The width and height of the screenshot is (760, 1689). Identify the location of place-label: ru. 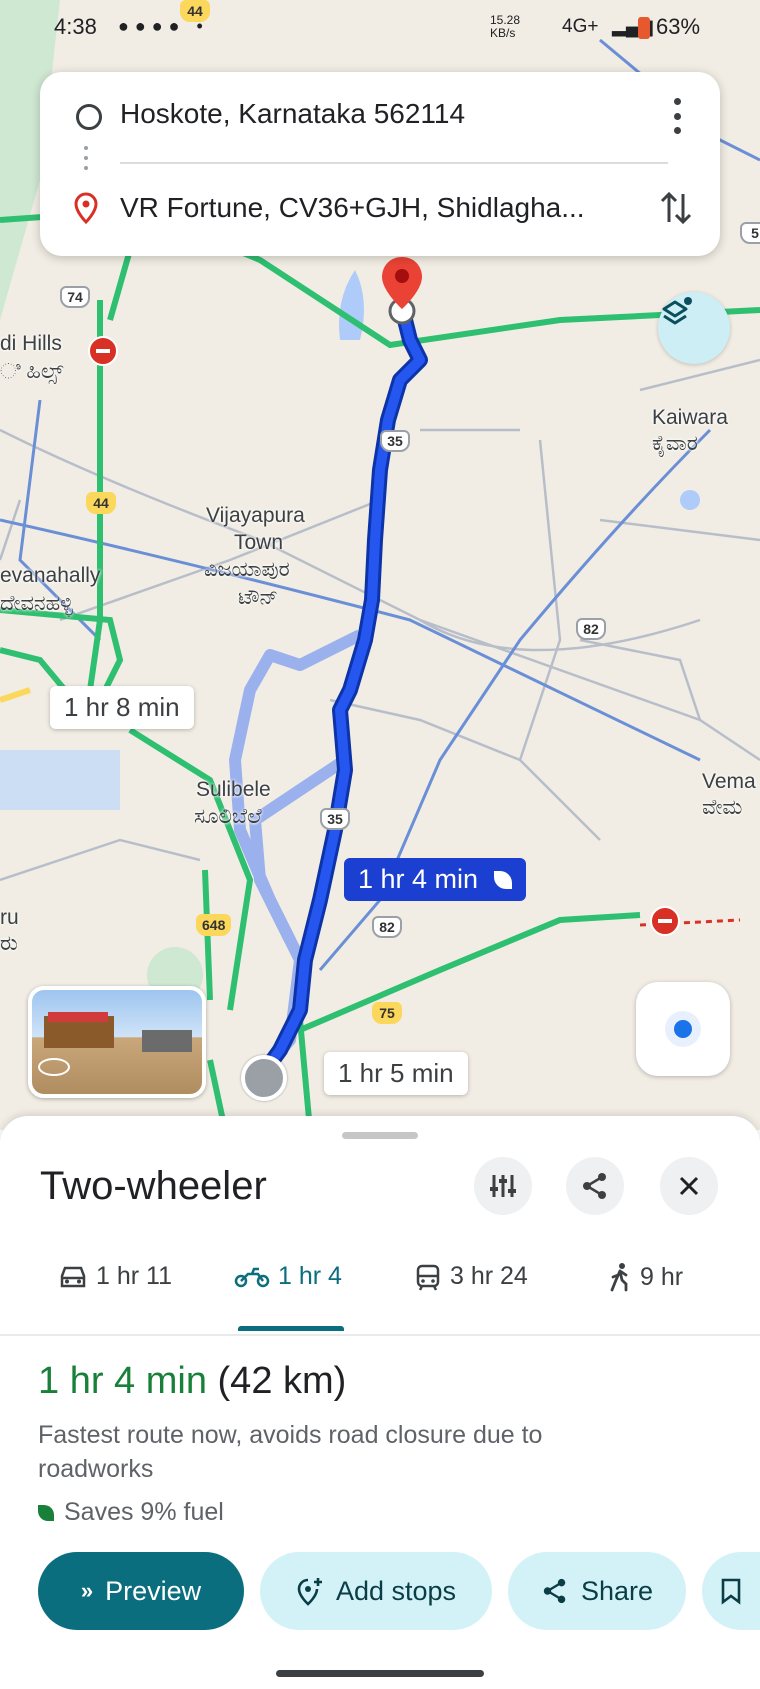
(9, 917).